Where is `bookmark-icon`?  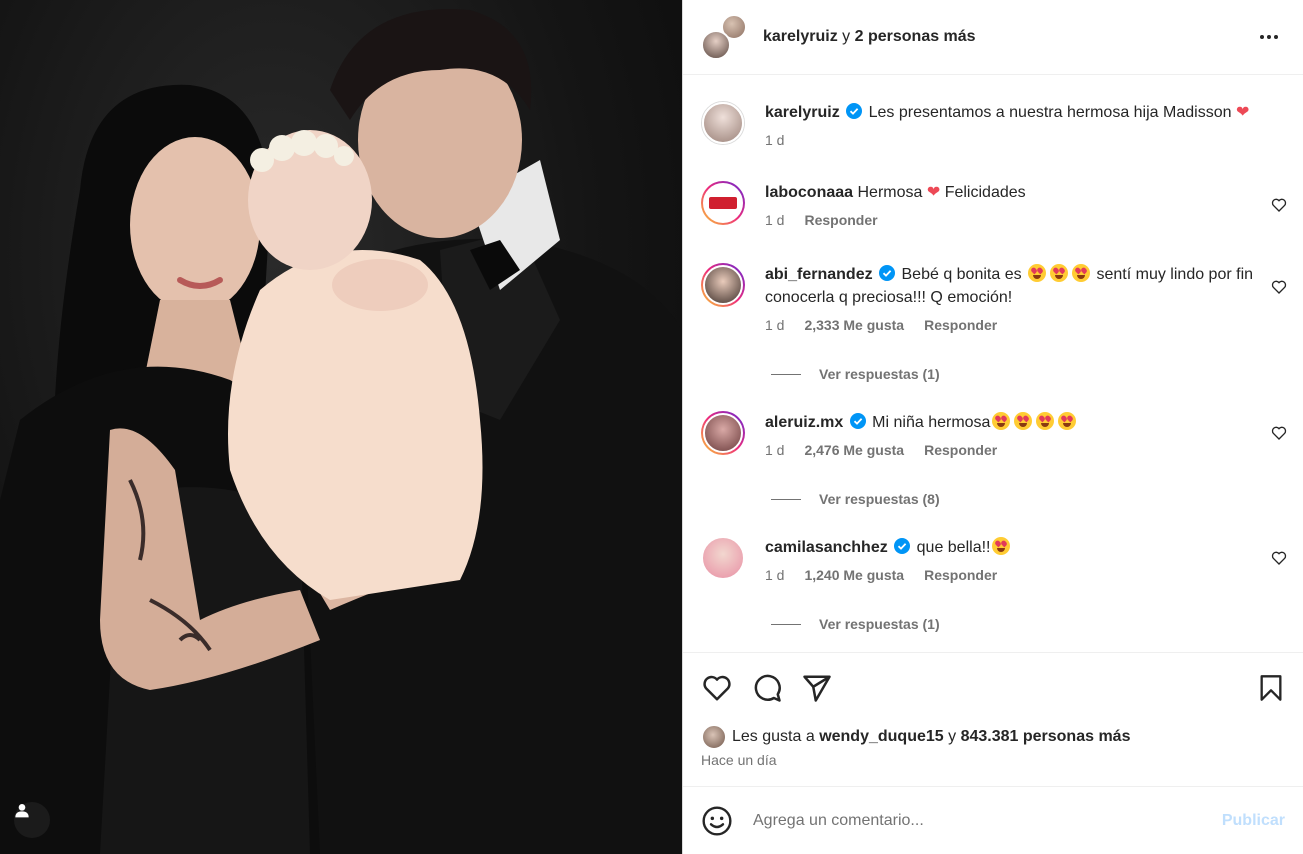
bookmark-icon is located at coordinates (1271, 688).